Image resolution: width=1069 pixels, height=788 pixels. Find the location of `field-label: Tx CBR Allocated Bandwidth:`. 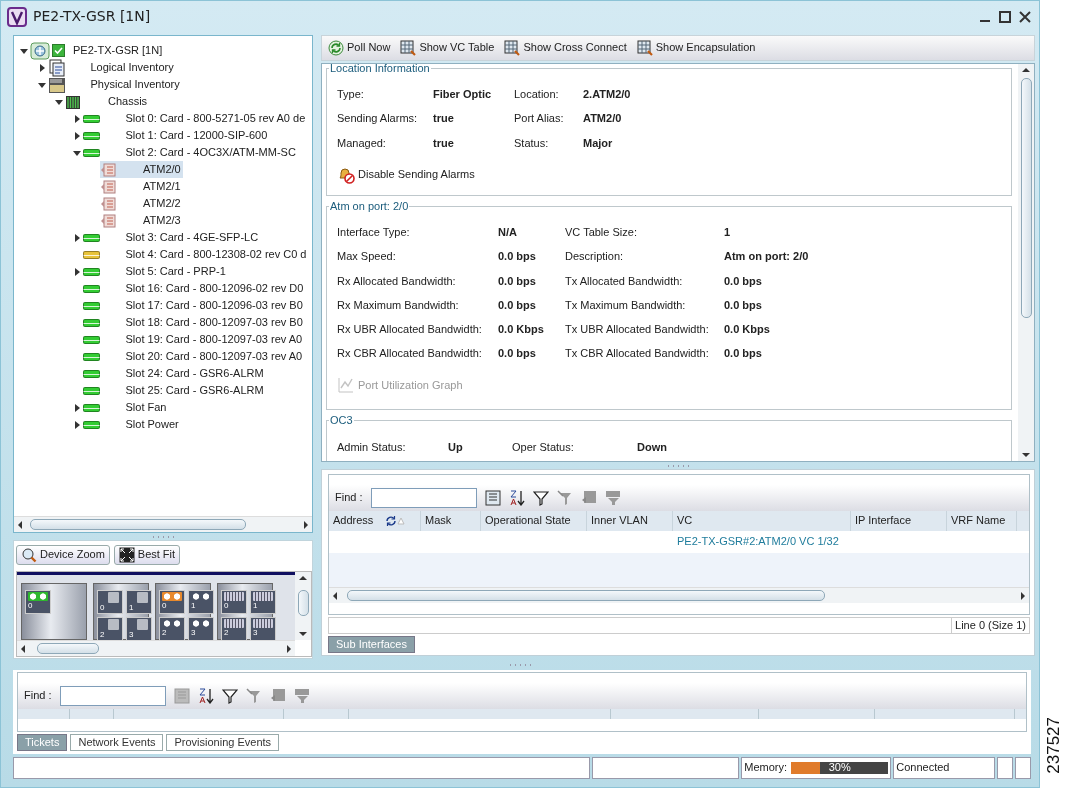

field-label: Tx CBR Allocated Bandwidth: is located at coordinates (637, 354).